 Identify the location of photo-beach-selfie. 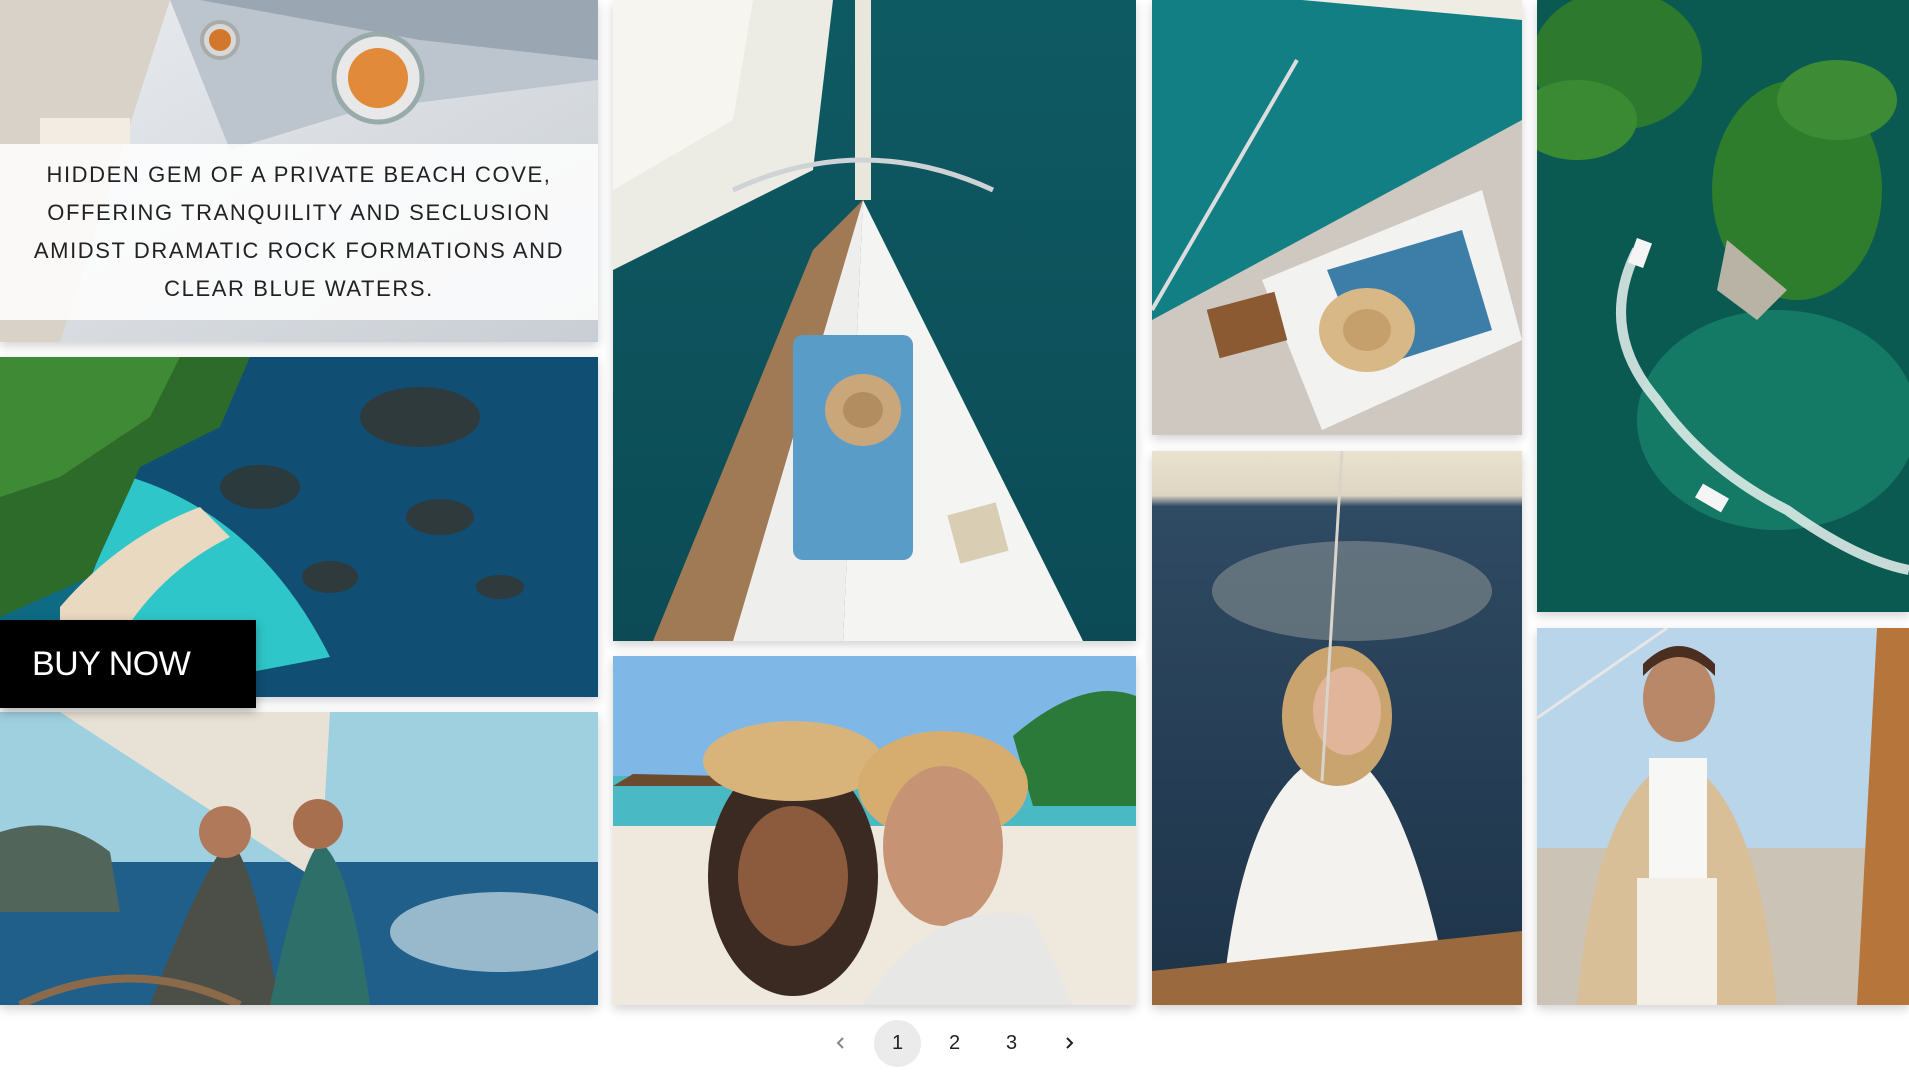
(874, 830).